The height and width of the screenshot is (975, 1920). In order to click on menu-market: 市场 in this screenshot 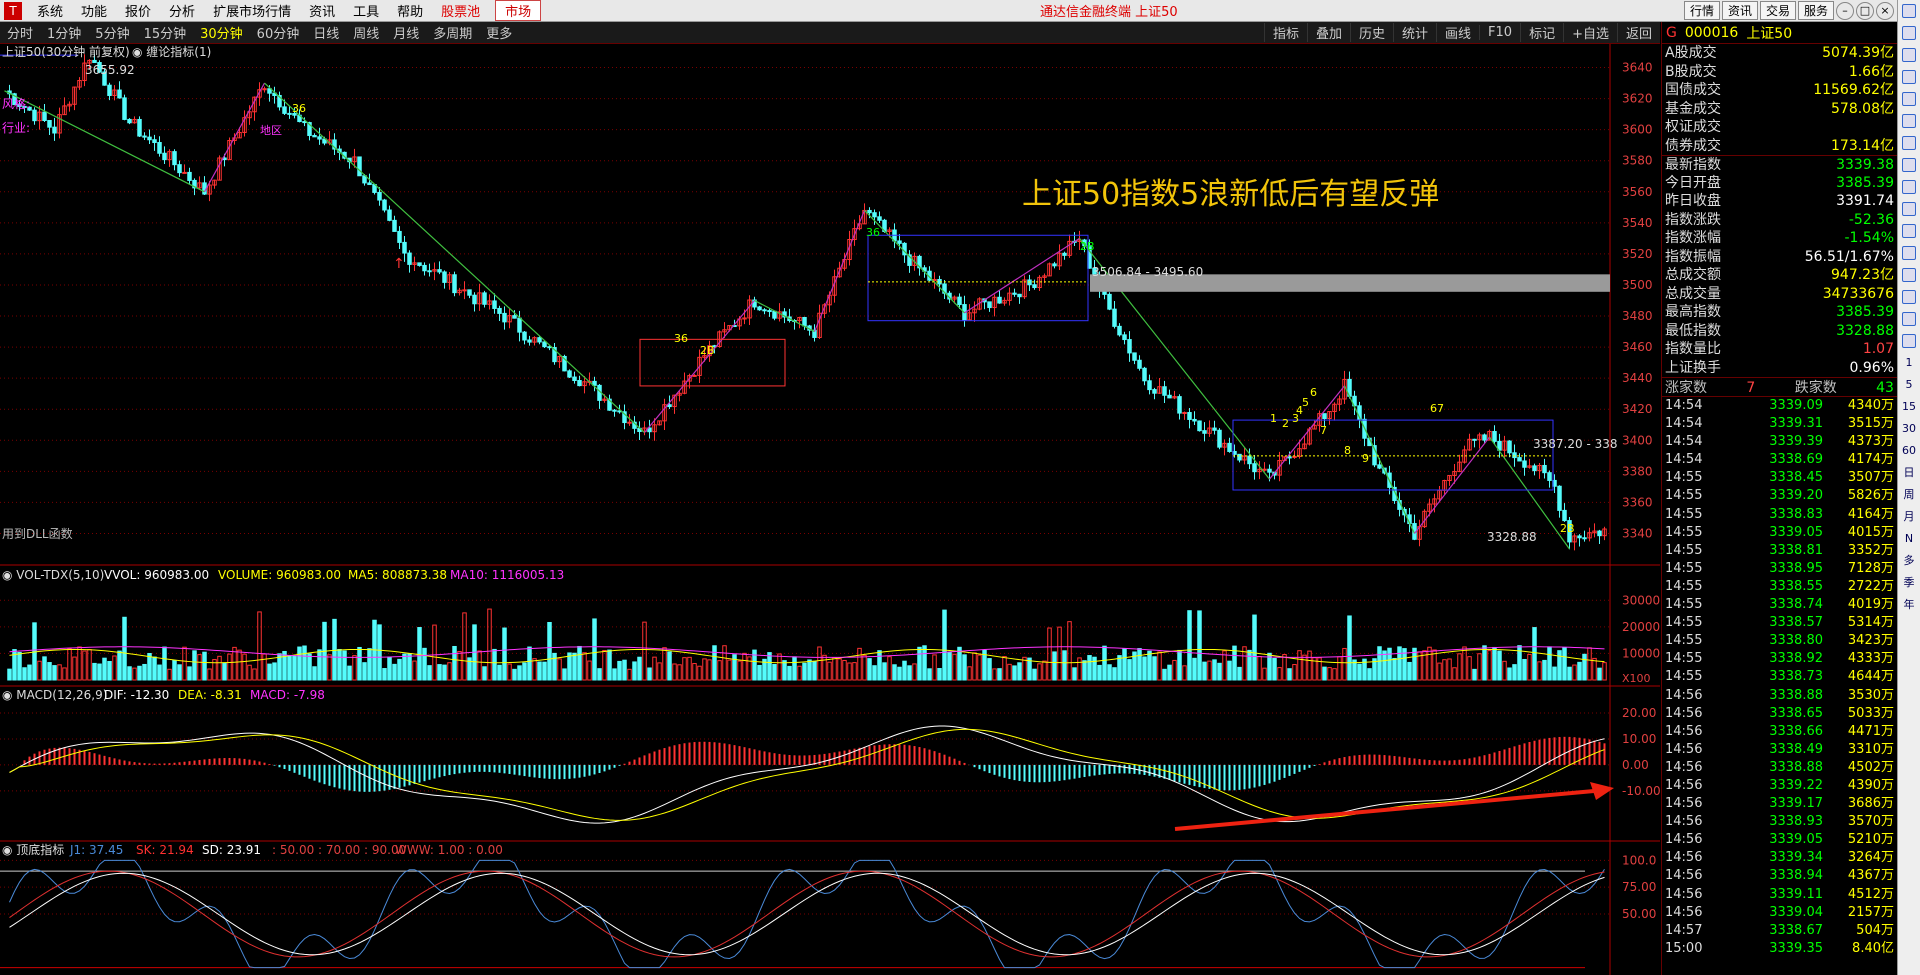, I will do `click(518, 10)`.